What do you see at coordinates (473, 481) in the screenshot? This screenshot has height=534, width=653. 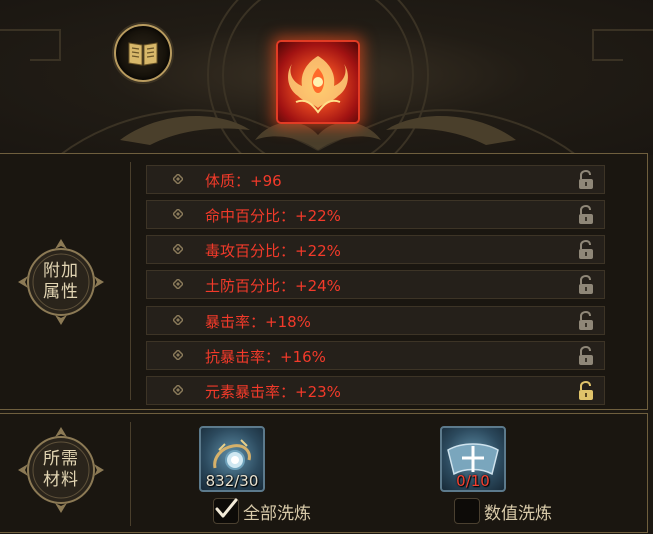 I see `material-count: 0/10` at bounding box center [473, 481].